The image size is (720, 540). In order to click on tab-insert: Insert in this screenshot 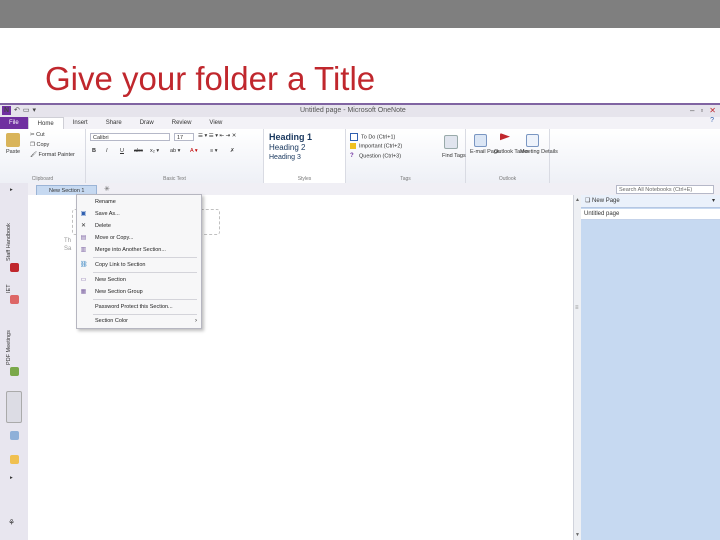, I will do `click(80, 123)`.